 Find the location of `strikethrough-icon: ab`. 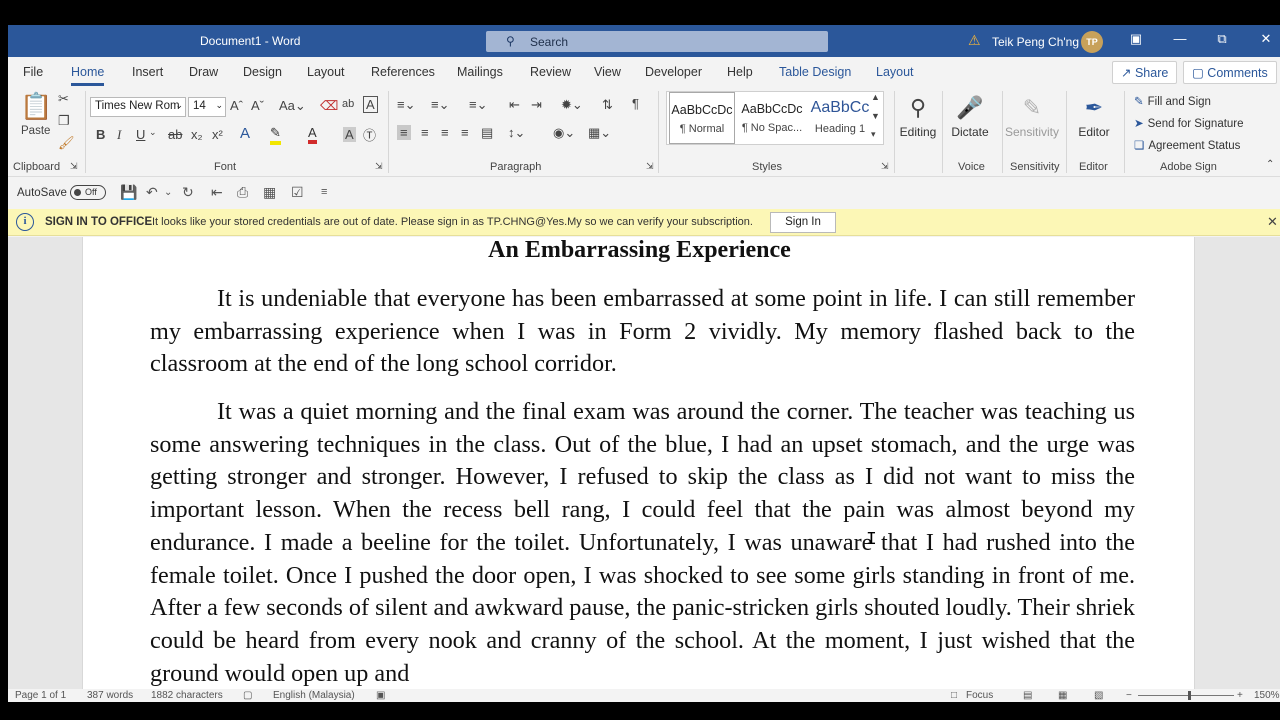

strikethrough-icon: ab is located at coordinates (175, 134).